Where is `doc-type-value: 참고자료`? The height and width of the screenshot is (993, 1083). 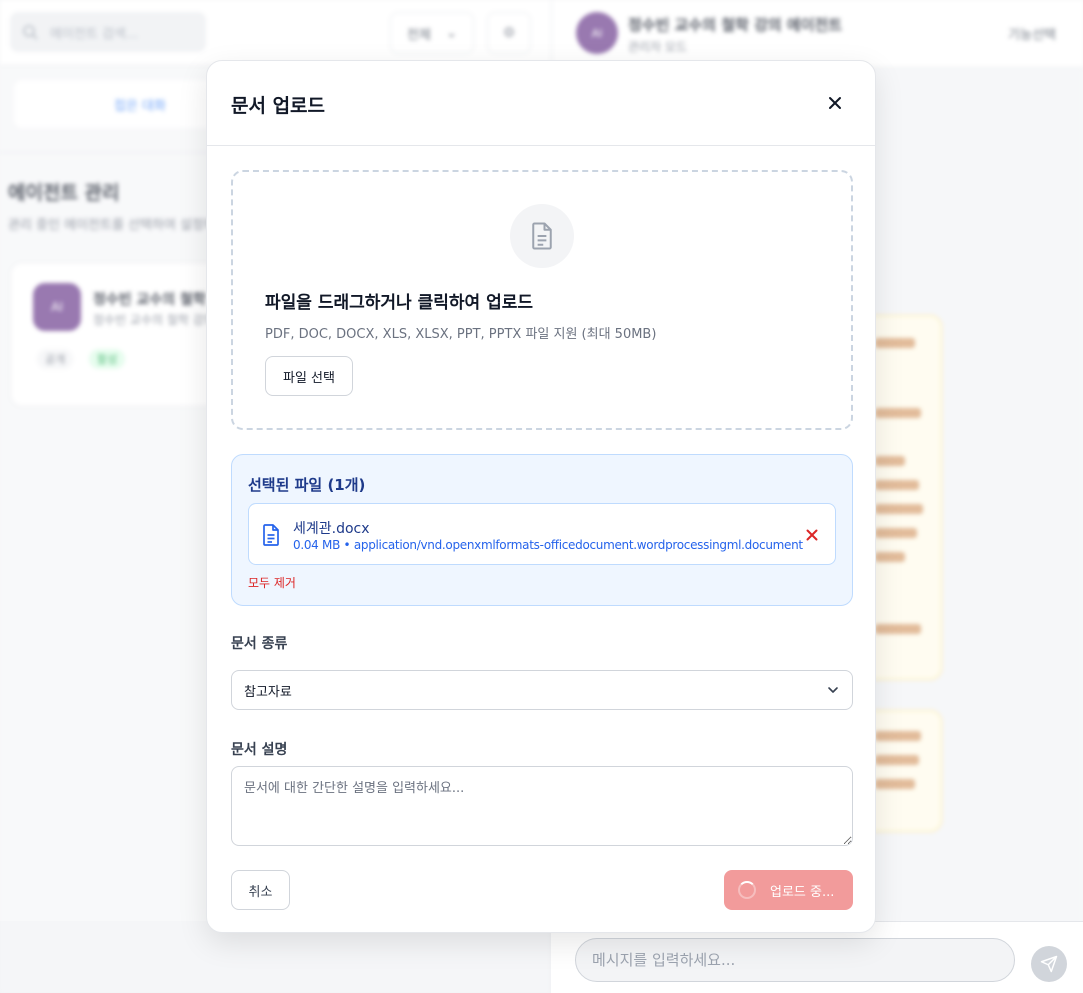
doc-type-value: 참고자료 is located at coordinates (268, 692).